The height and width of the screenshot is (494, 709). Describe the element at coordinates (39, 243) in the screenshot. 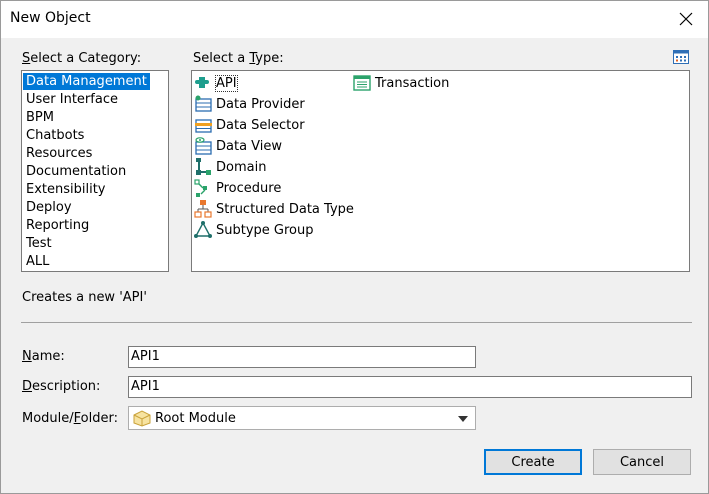

I see `category-item-test: Test` at that location.